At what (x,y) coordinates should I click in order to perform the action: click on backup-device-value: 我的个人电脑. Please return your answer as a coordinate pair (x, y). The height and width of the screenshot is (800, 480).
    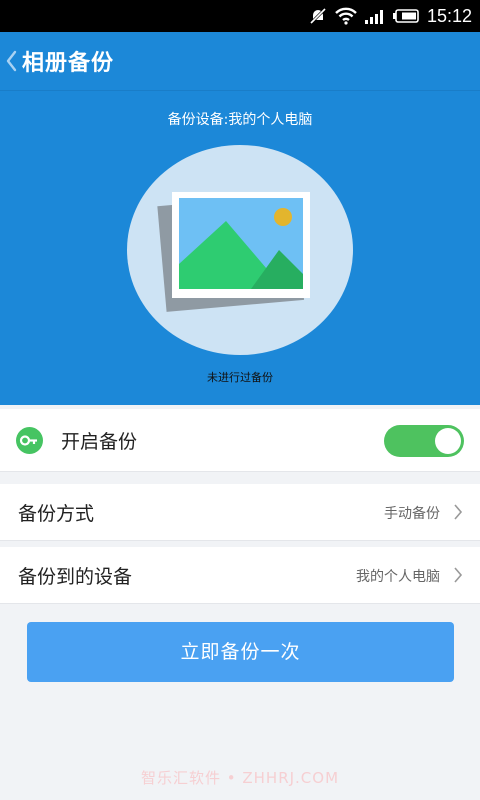
    Looking at the image, I should click on (398, 577).